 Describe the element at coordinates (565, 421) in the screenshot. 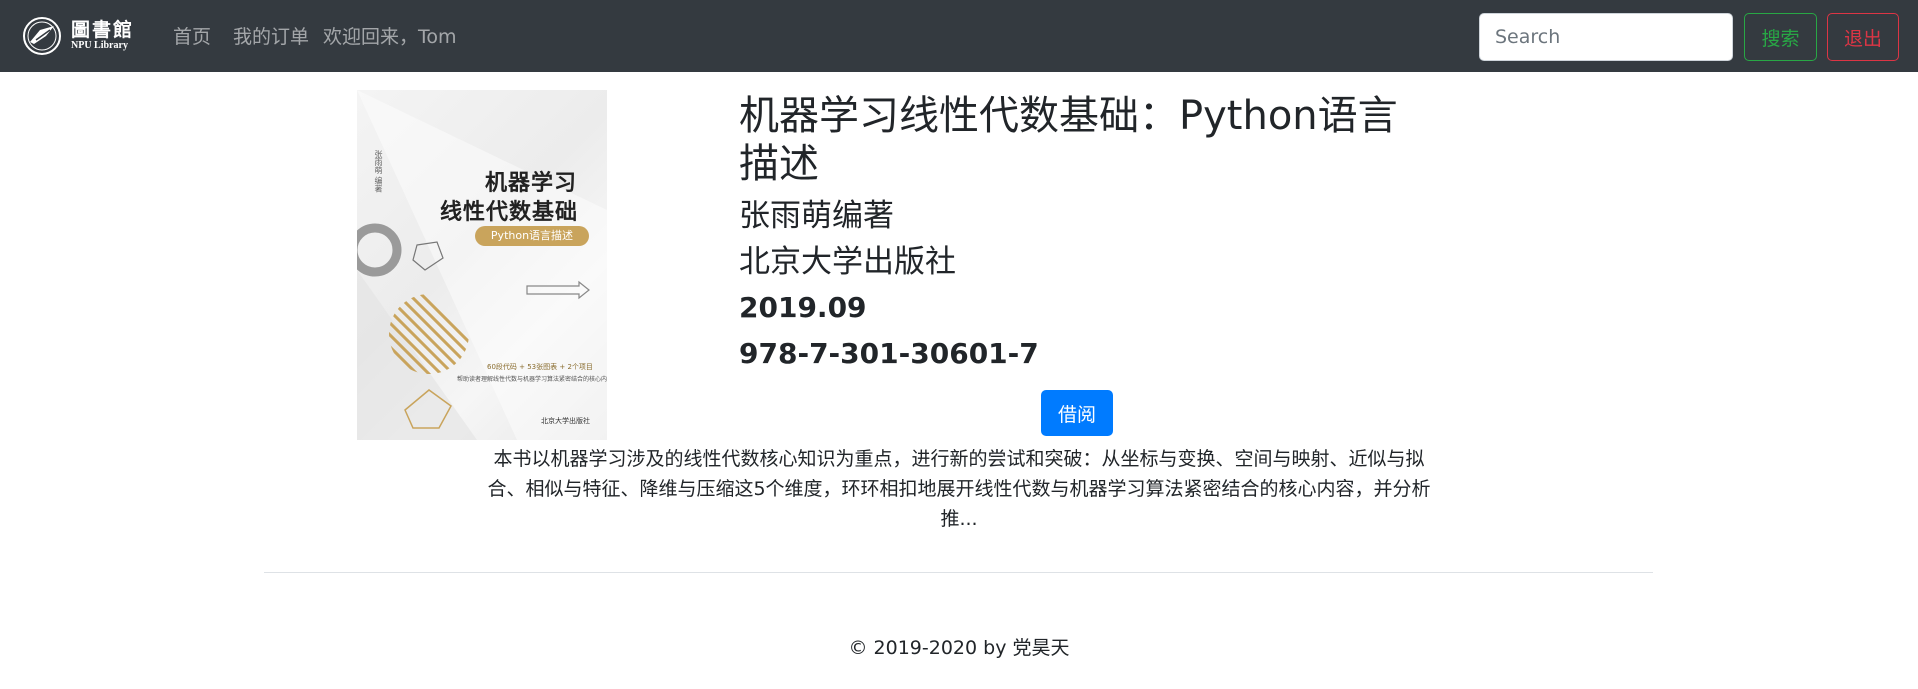

I see `cover-publisher: 北京大学出版社` at that location.